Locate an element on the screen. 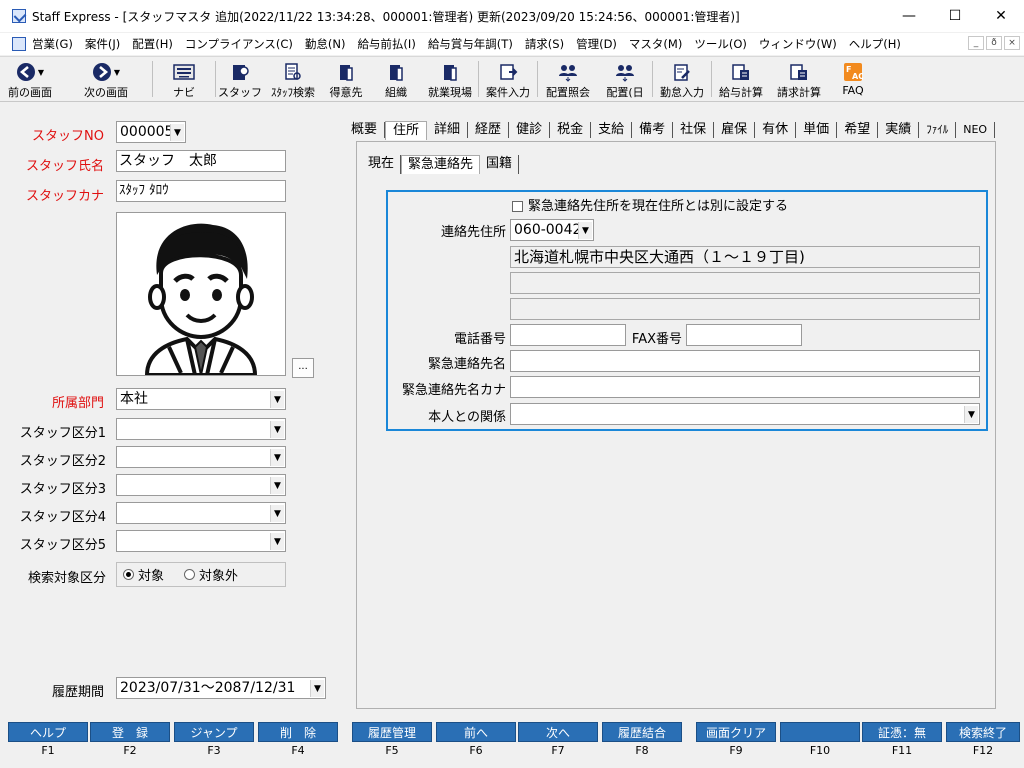 This screenshot has height=768, width=1024. address-line3-field is located at coordinates (745, 309).